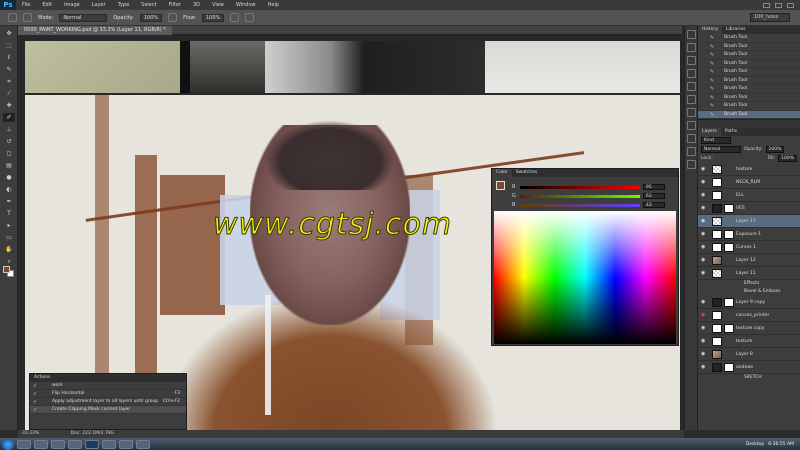 The image size is (800, 450). Describe the element at coordinates (654, 187) in the screenshot. I see `slider-value-field: 95` at that location.